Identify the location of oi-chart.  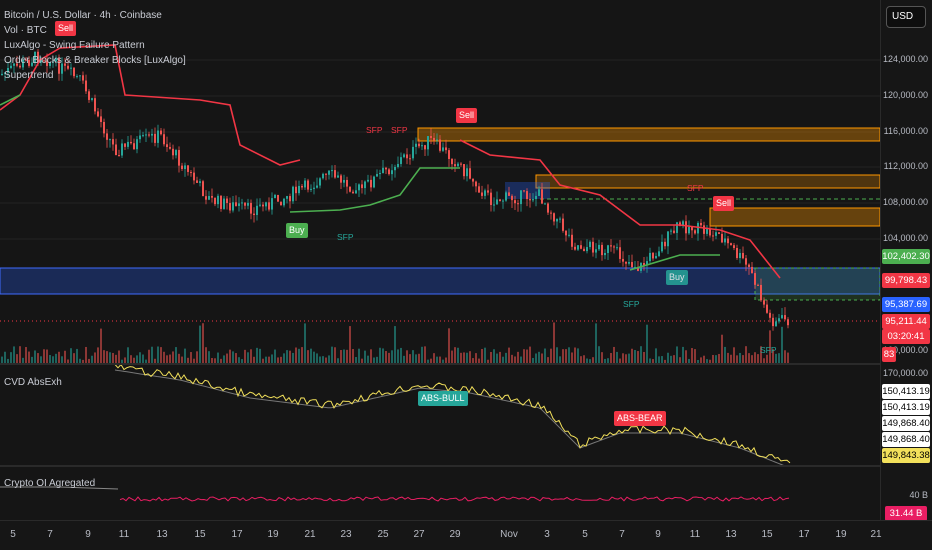
(440, 493).